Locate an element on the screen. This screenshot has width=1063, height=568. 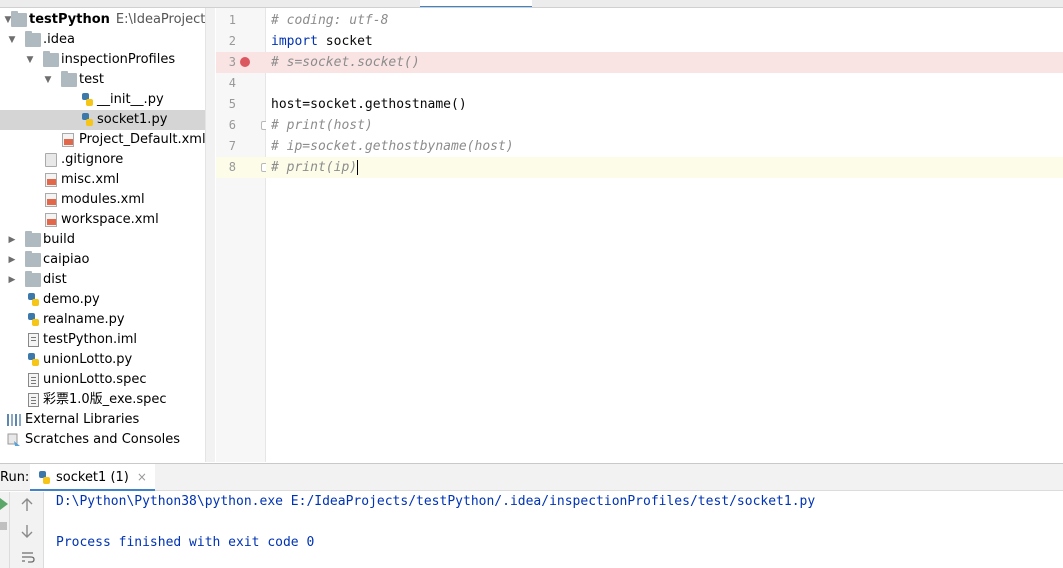
tree-item-caipiao: ▶ caipiao is located at coordinates (102, 260).